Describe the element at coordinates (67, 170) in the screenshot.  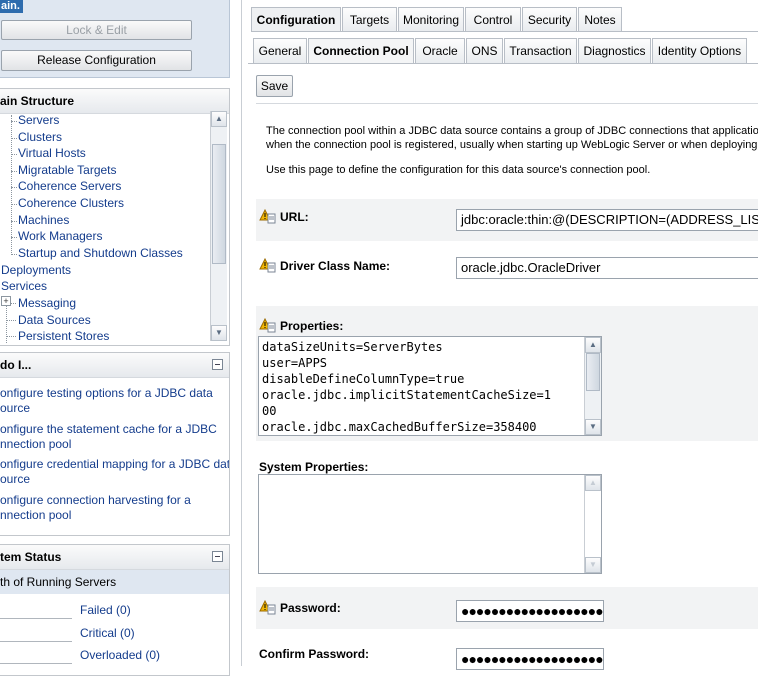
I see `tree-item-migratable-targets: Migratable Targets` at that location.